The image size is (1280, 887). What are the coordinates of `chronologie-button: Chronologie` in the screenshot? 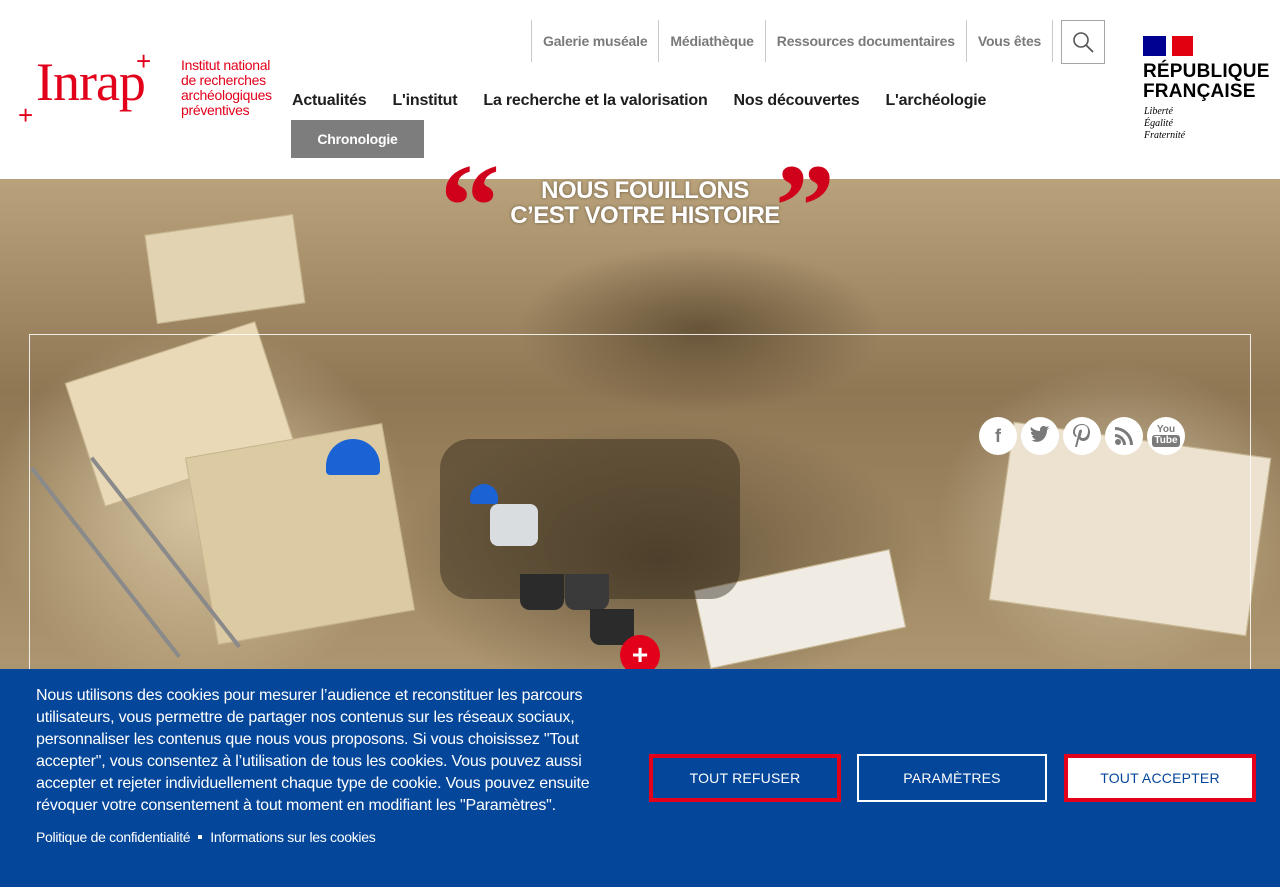 It's located at (357, 139).